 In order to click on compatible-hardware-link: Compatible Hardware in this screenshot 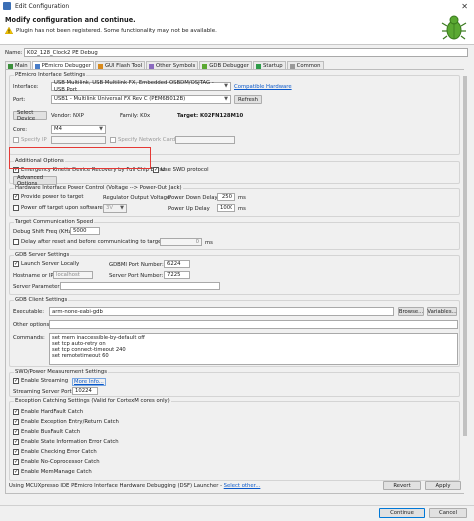, I will do `click(263, 87)`.